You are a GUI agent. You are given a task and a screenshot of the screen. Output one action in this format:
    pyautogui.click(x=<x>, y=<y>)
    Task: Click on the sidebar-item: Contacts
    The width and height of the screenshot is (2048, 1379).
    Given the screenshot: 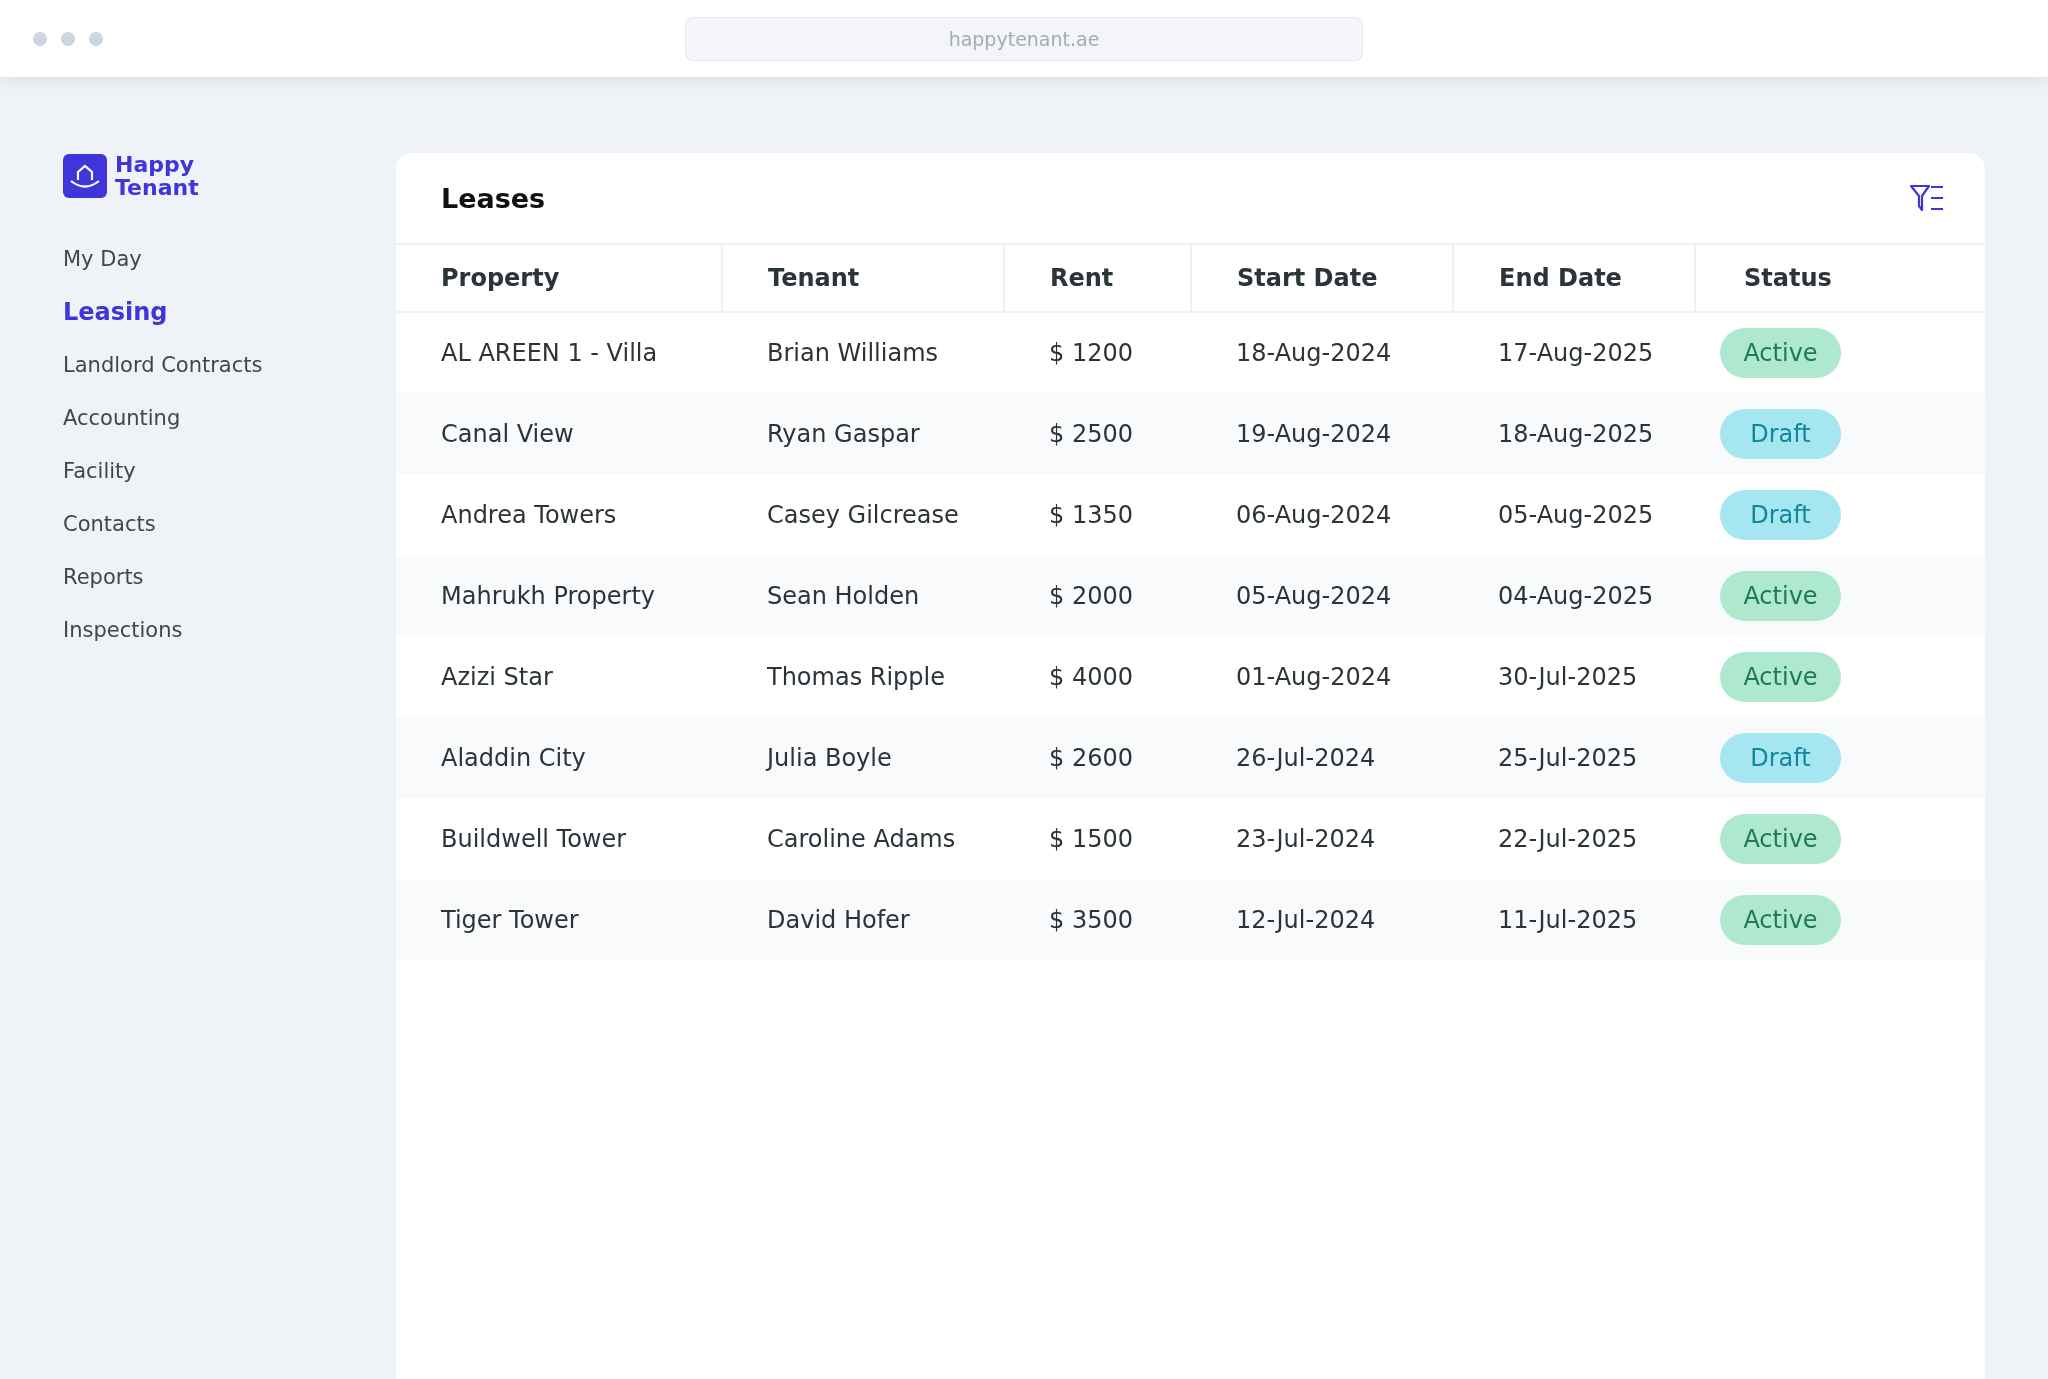 What is the action you would take?
    pyautogui.click(x=109, y=524)
    